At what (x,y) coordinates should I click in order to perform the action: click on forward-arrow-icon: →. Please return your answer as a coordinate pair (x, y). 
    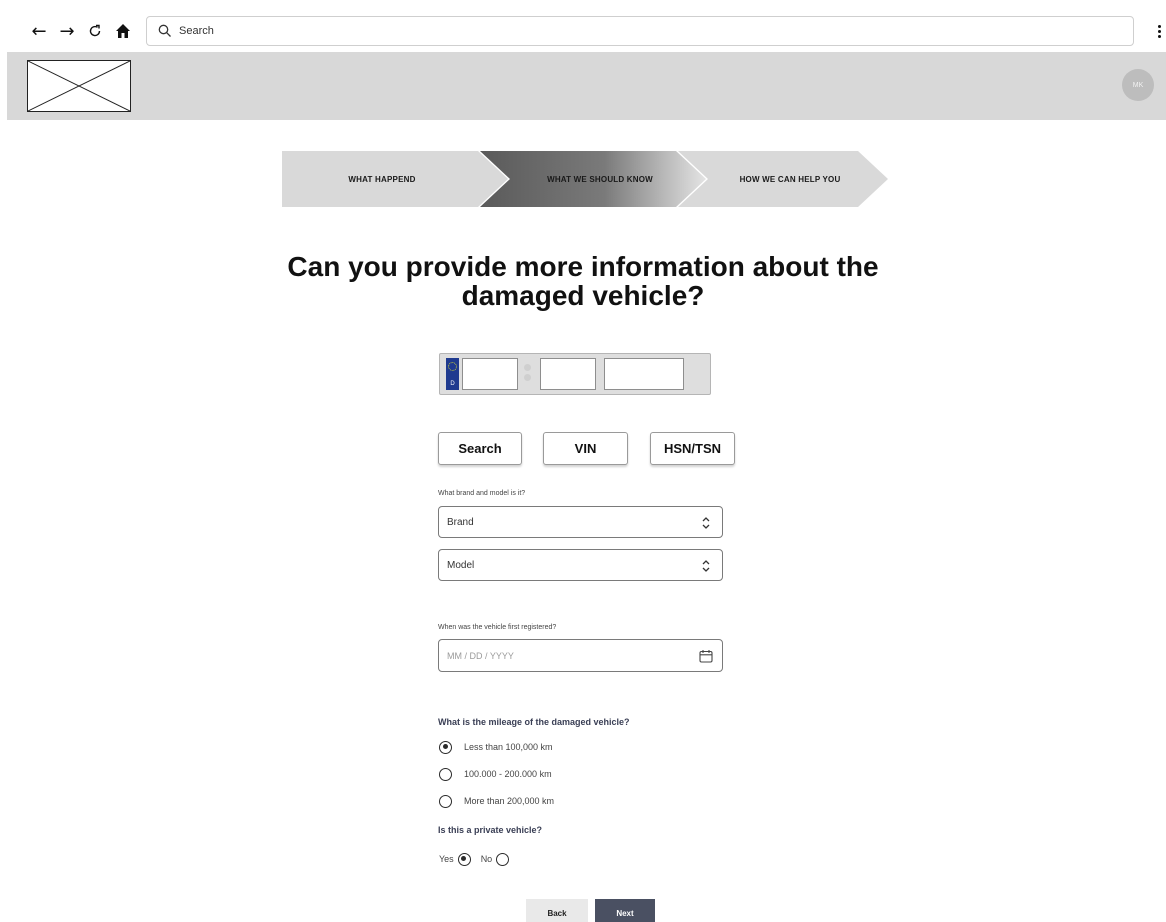
    Looking at the image, I should click on (67, 31).